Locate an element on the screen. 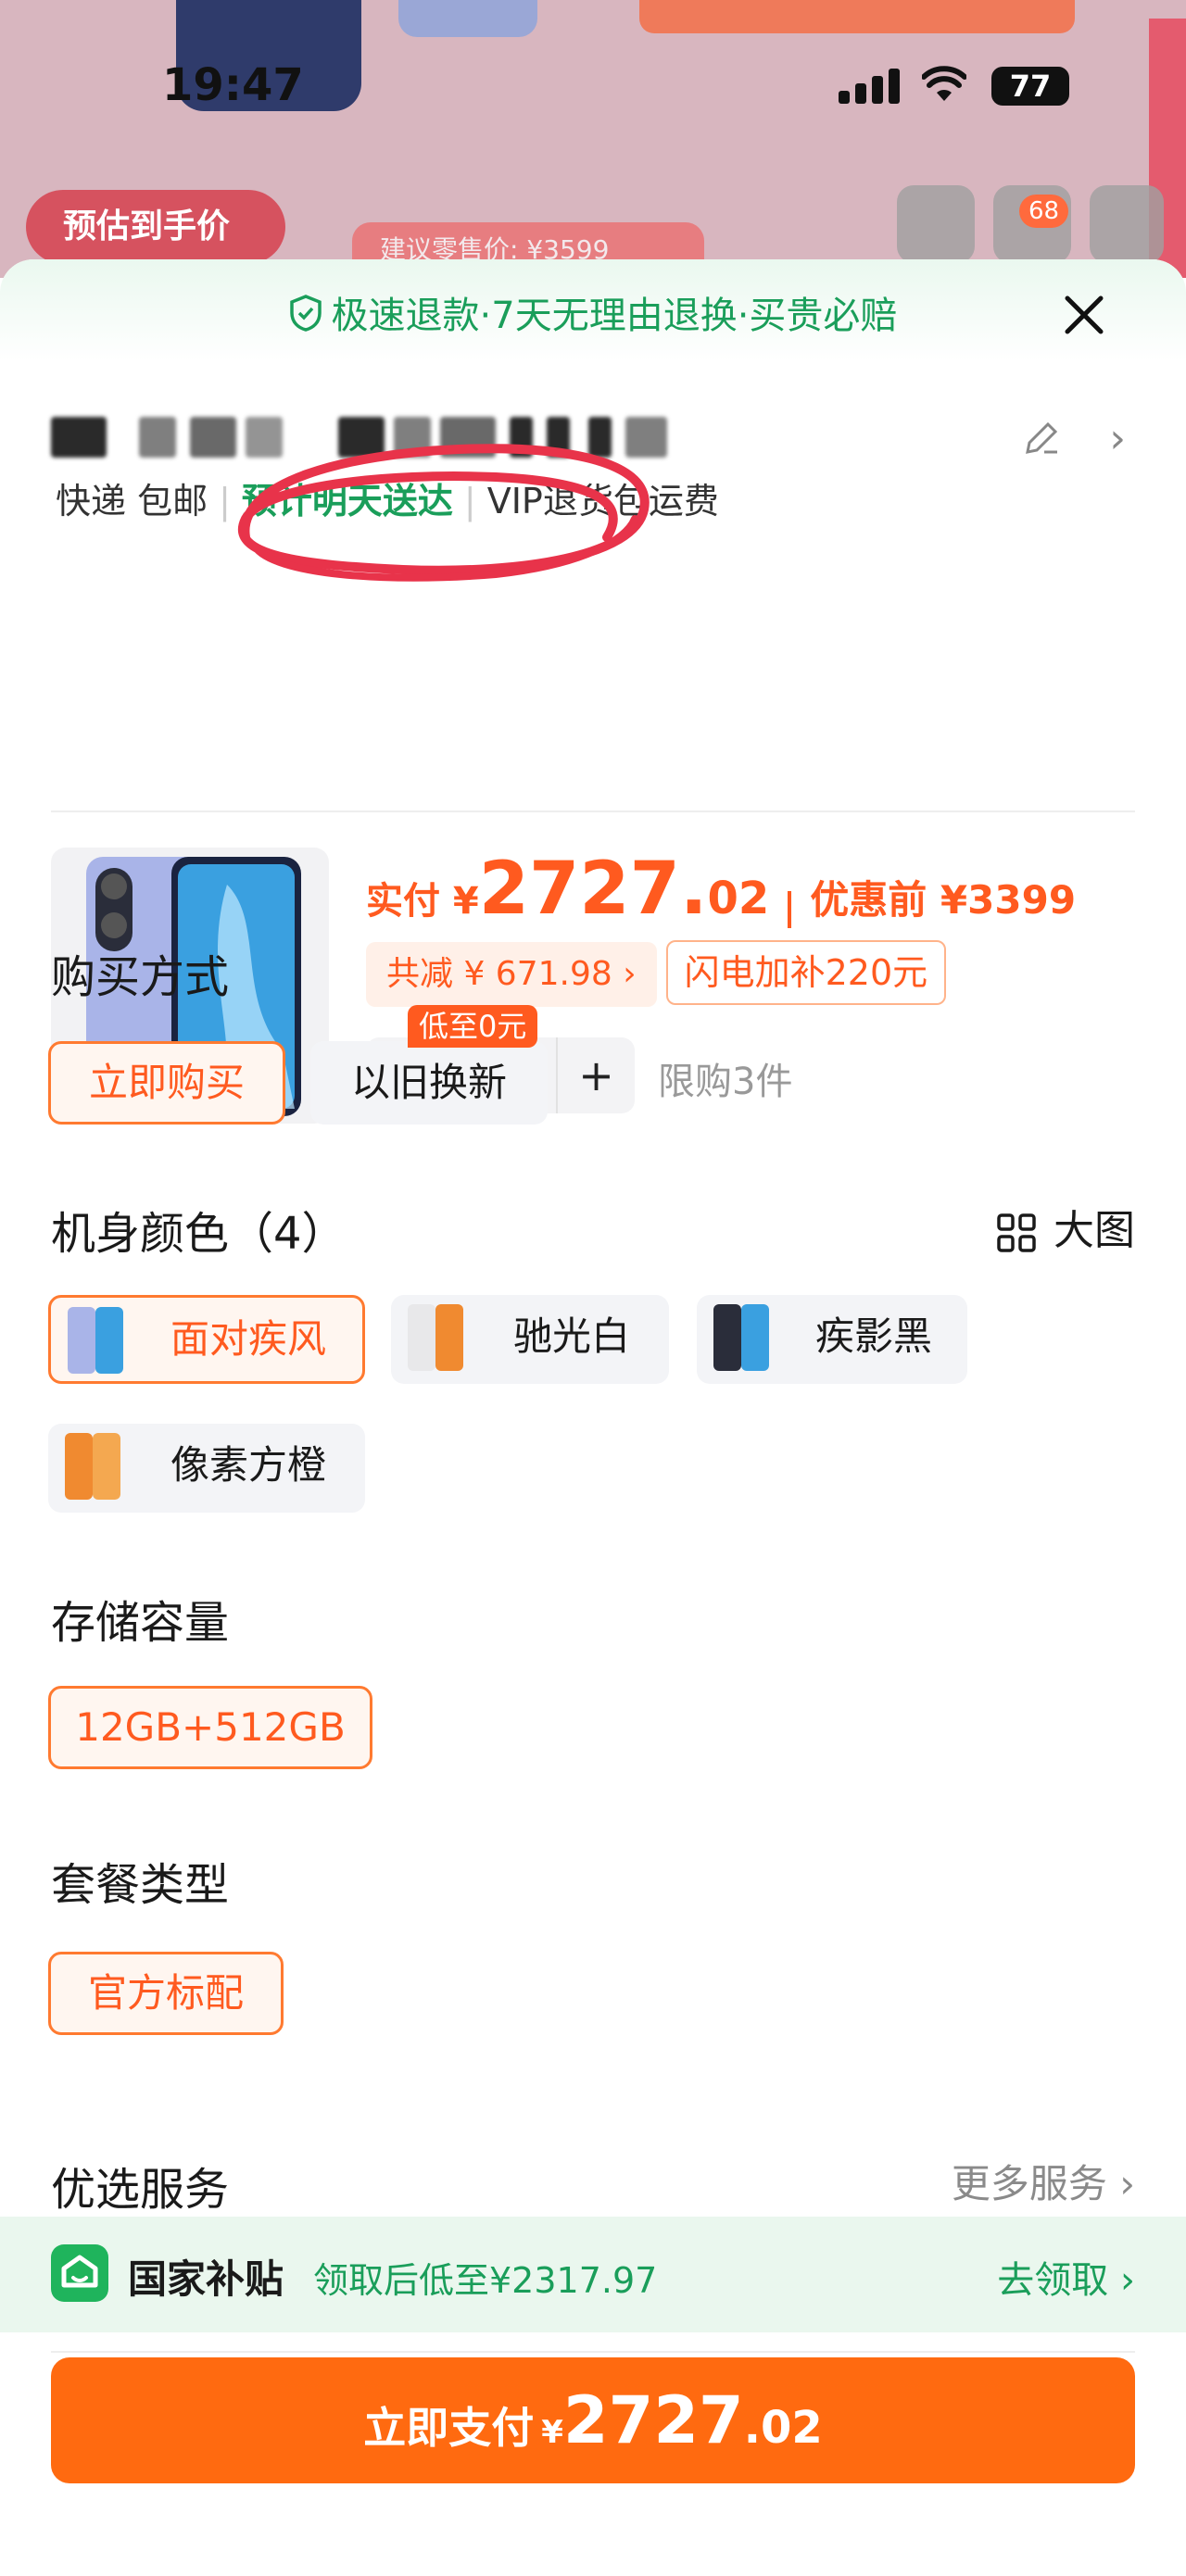  color-label: 面对疾风 is located at coordinates (248, 1339).